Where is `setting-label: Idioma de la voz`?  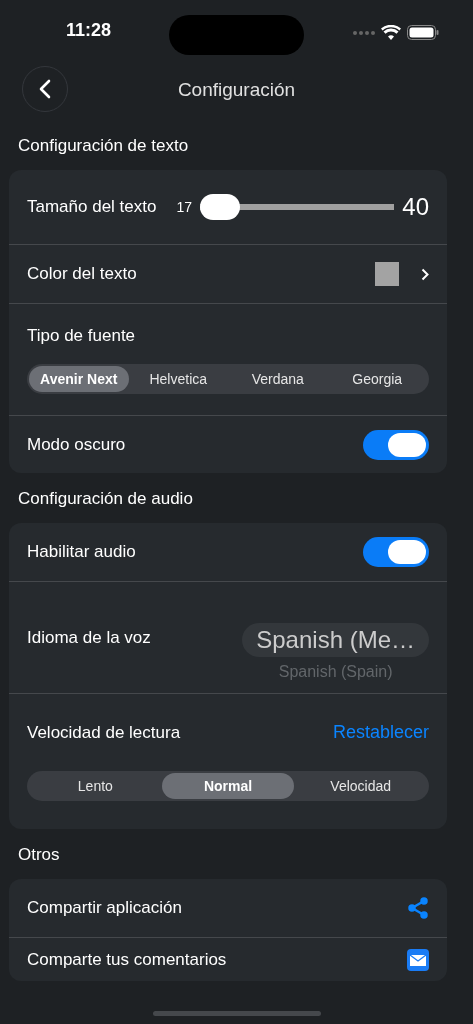 setting-label: Idioma de la voz is located at coordinates (89, 637).